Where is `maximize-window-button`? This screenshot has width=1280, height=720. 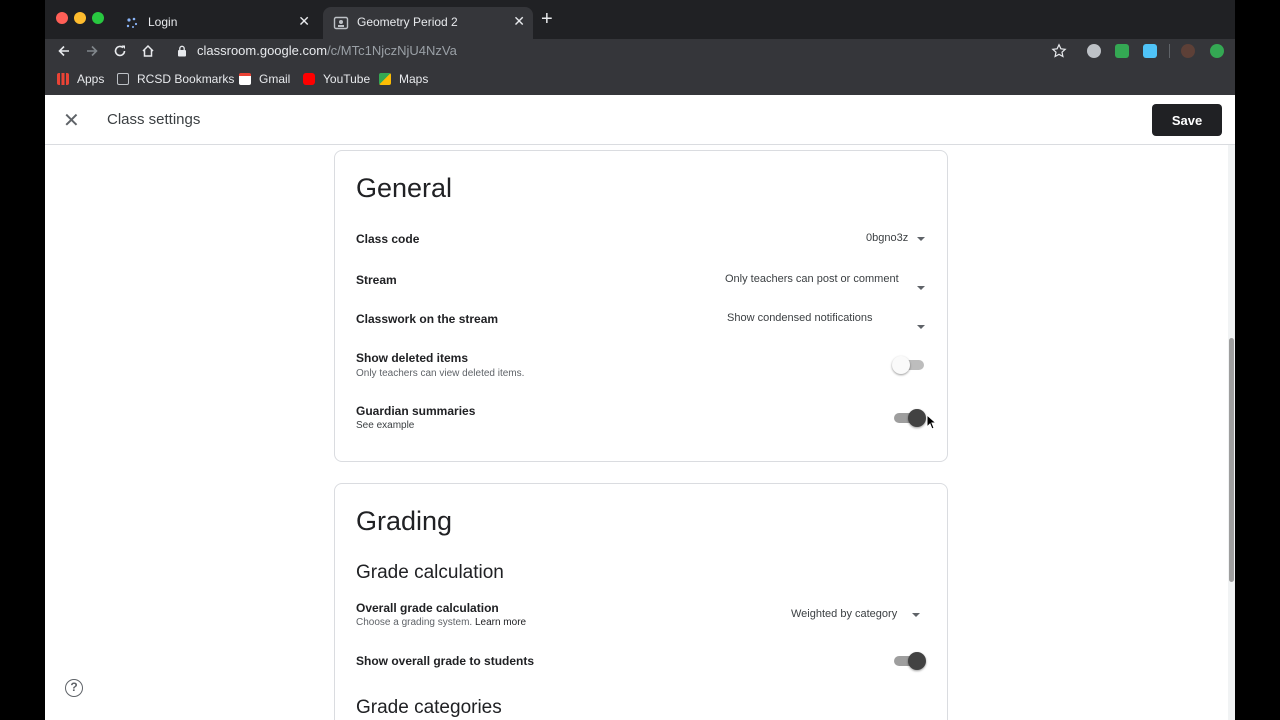 maximize-window-button is located at coordinates (98, 18).